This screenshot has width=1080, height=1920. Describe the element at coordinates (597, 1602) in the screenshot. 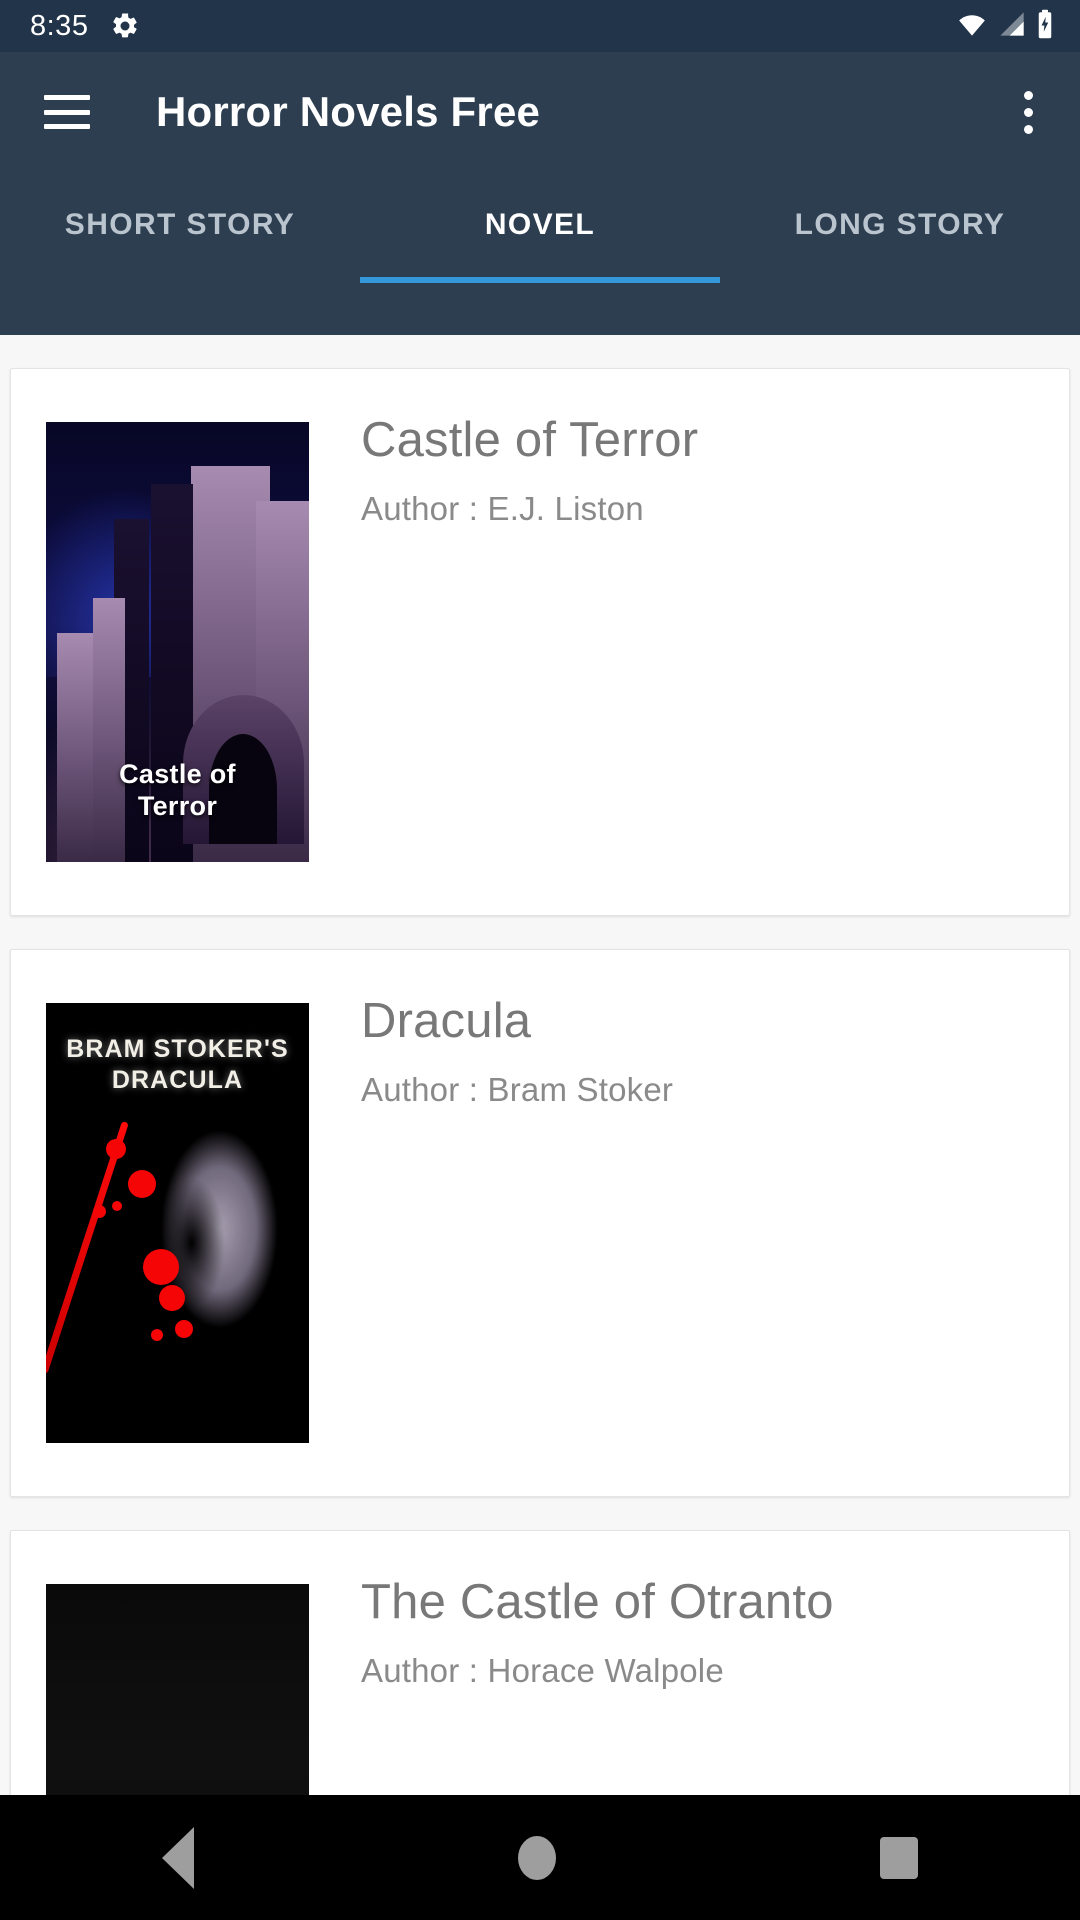

I see `book-title: The Castle of Otranto` at that location.